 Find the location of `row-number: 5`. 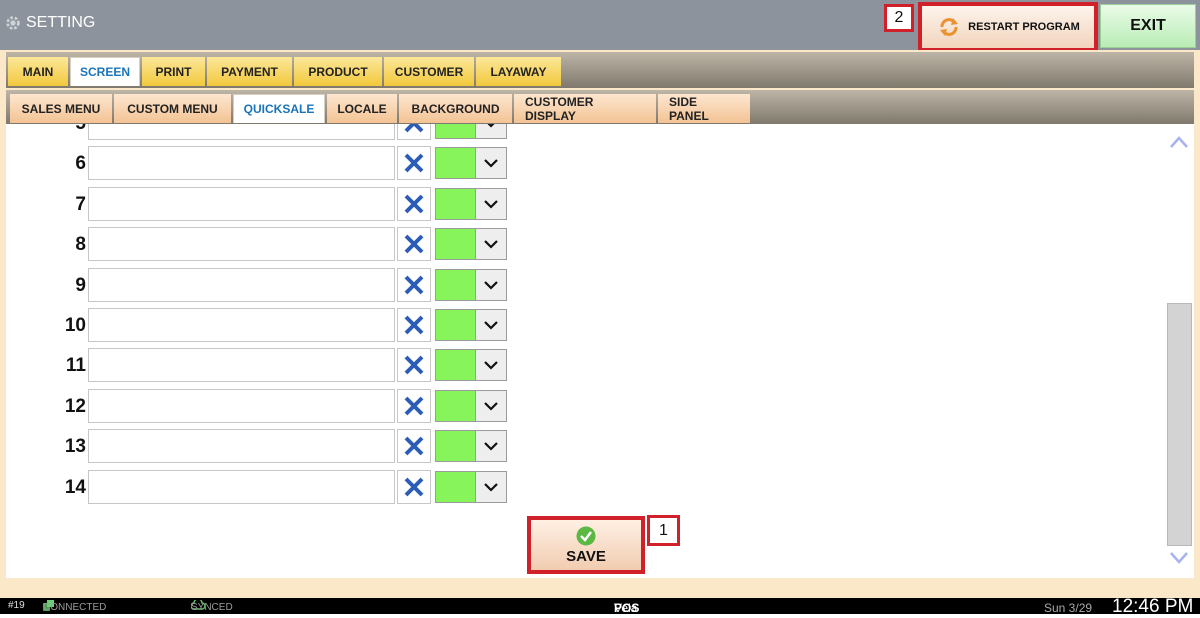

row-number: 5 is located at coordinates (61, 129).